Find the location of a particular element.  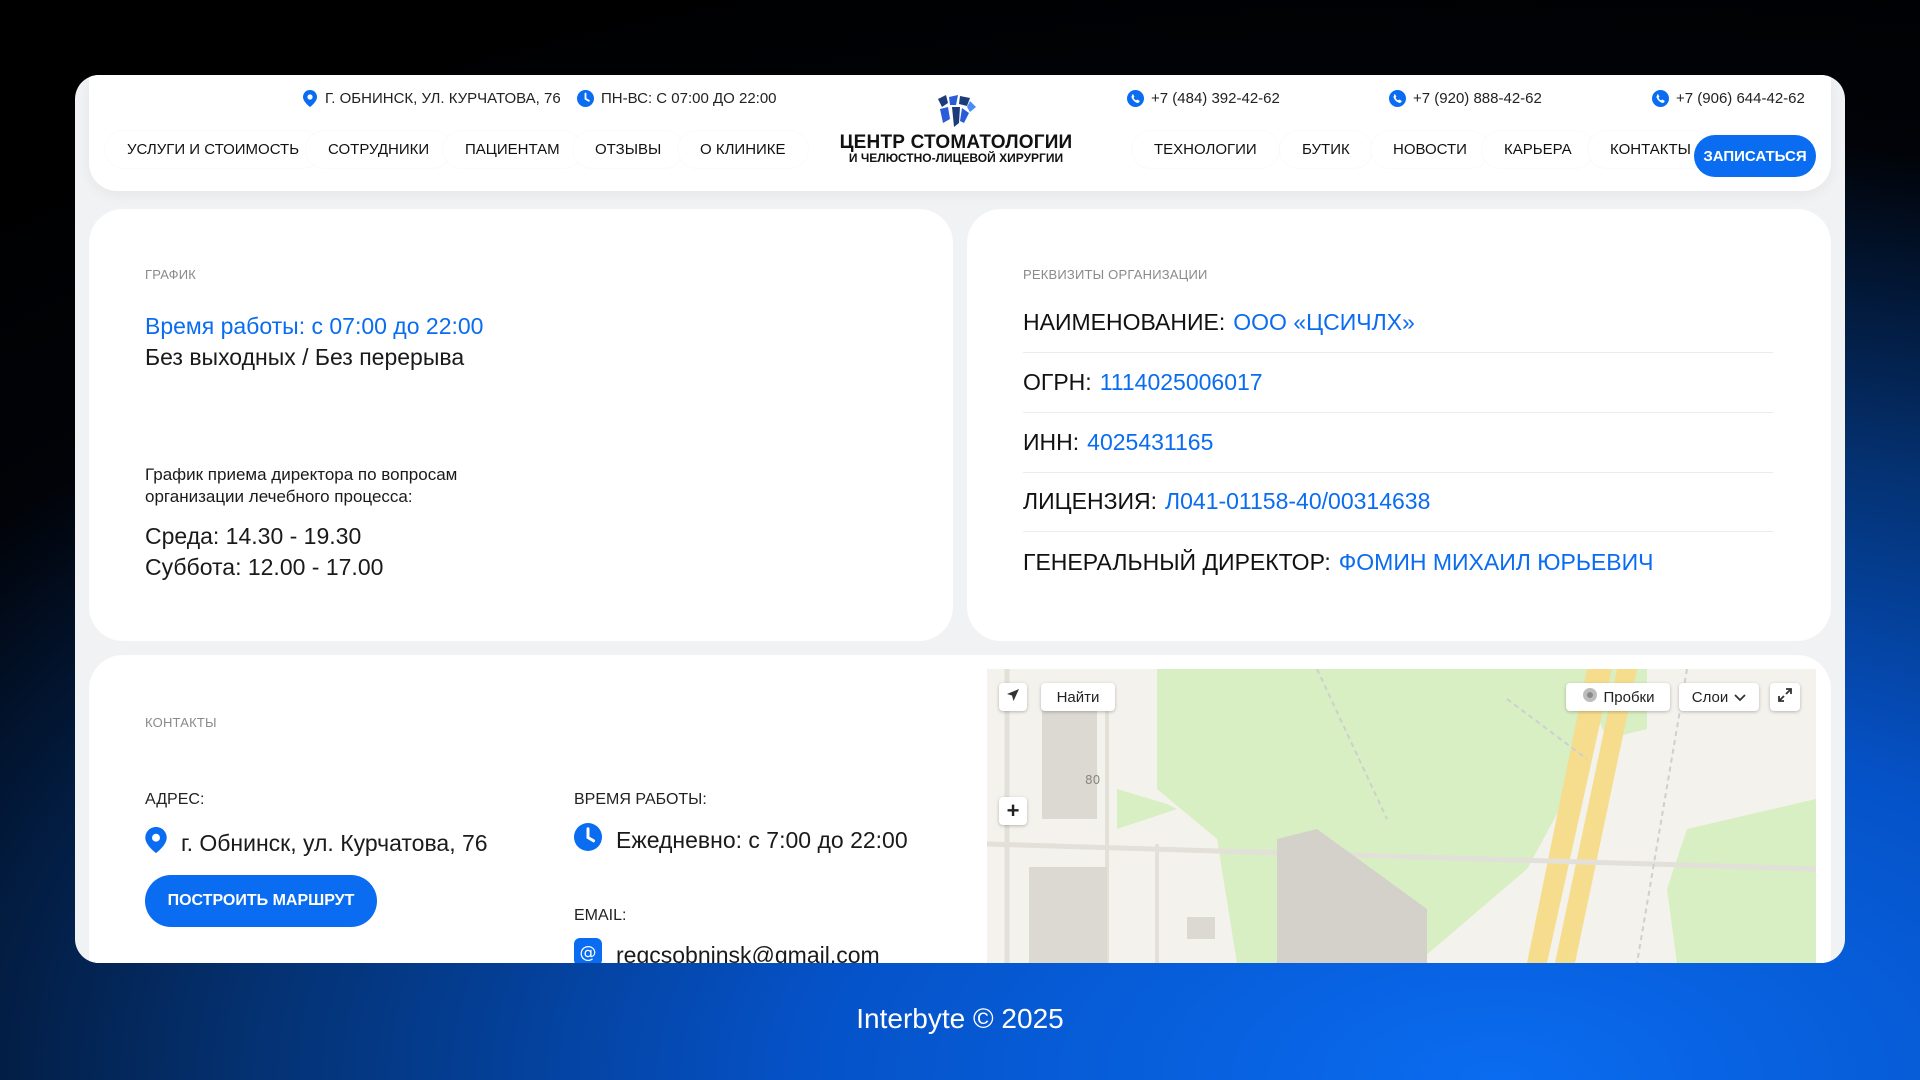

requisites-section-label: РЕКВИЗИТЫ ОРГАНИЗАЦИИ is located at coordinates (1115, 274).